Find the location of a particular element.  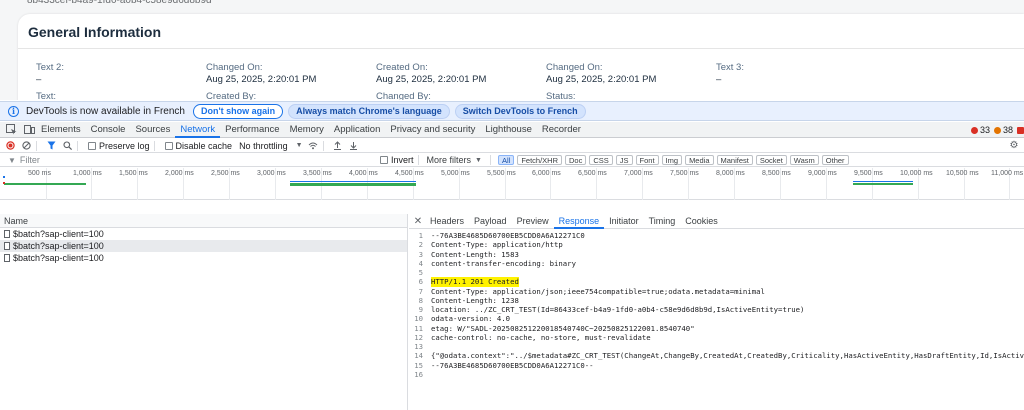

type-filter-other: Other is located at coordinates (835, 160).